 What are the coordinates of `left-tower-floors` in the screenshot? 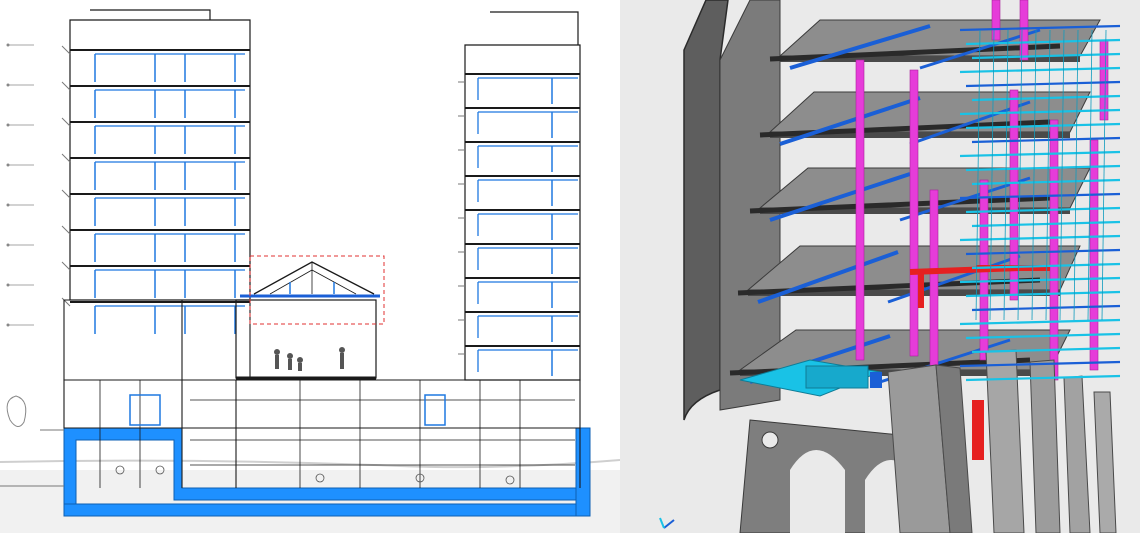 It's located at (155, 189).